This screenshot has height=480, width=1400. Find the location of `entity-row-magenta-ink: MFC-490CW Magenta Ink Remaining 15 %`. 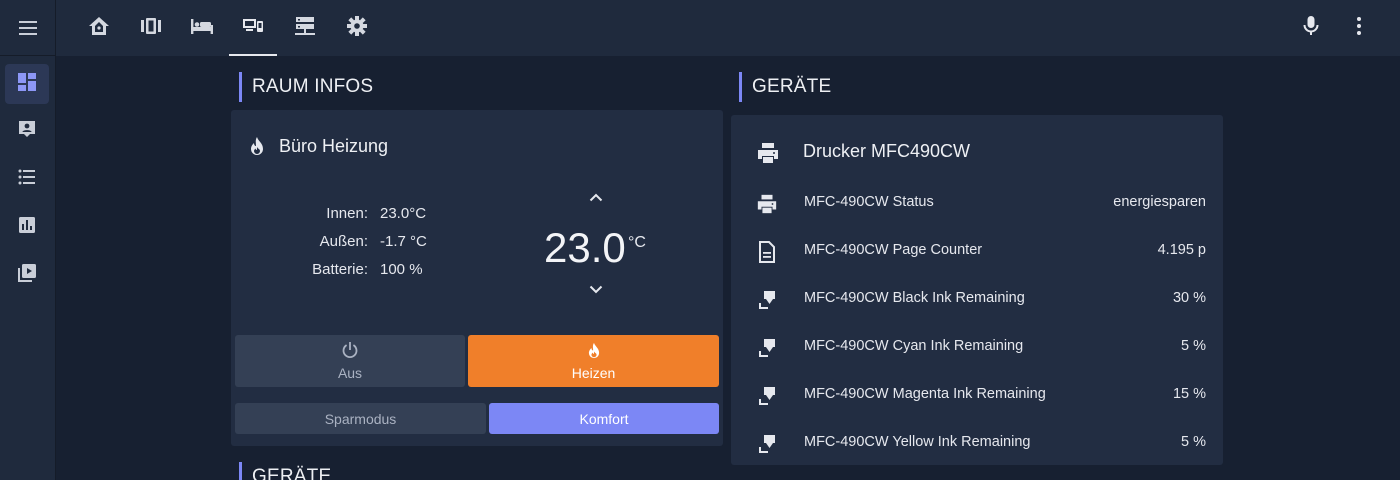

entity-row-magenta-ink: MFC-490CW Magenta Ink Remaining 15 % is located at coordinates (977, 396).